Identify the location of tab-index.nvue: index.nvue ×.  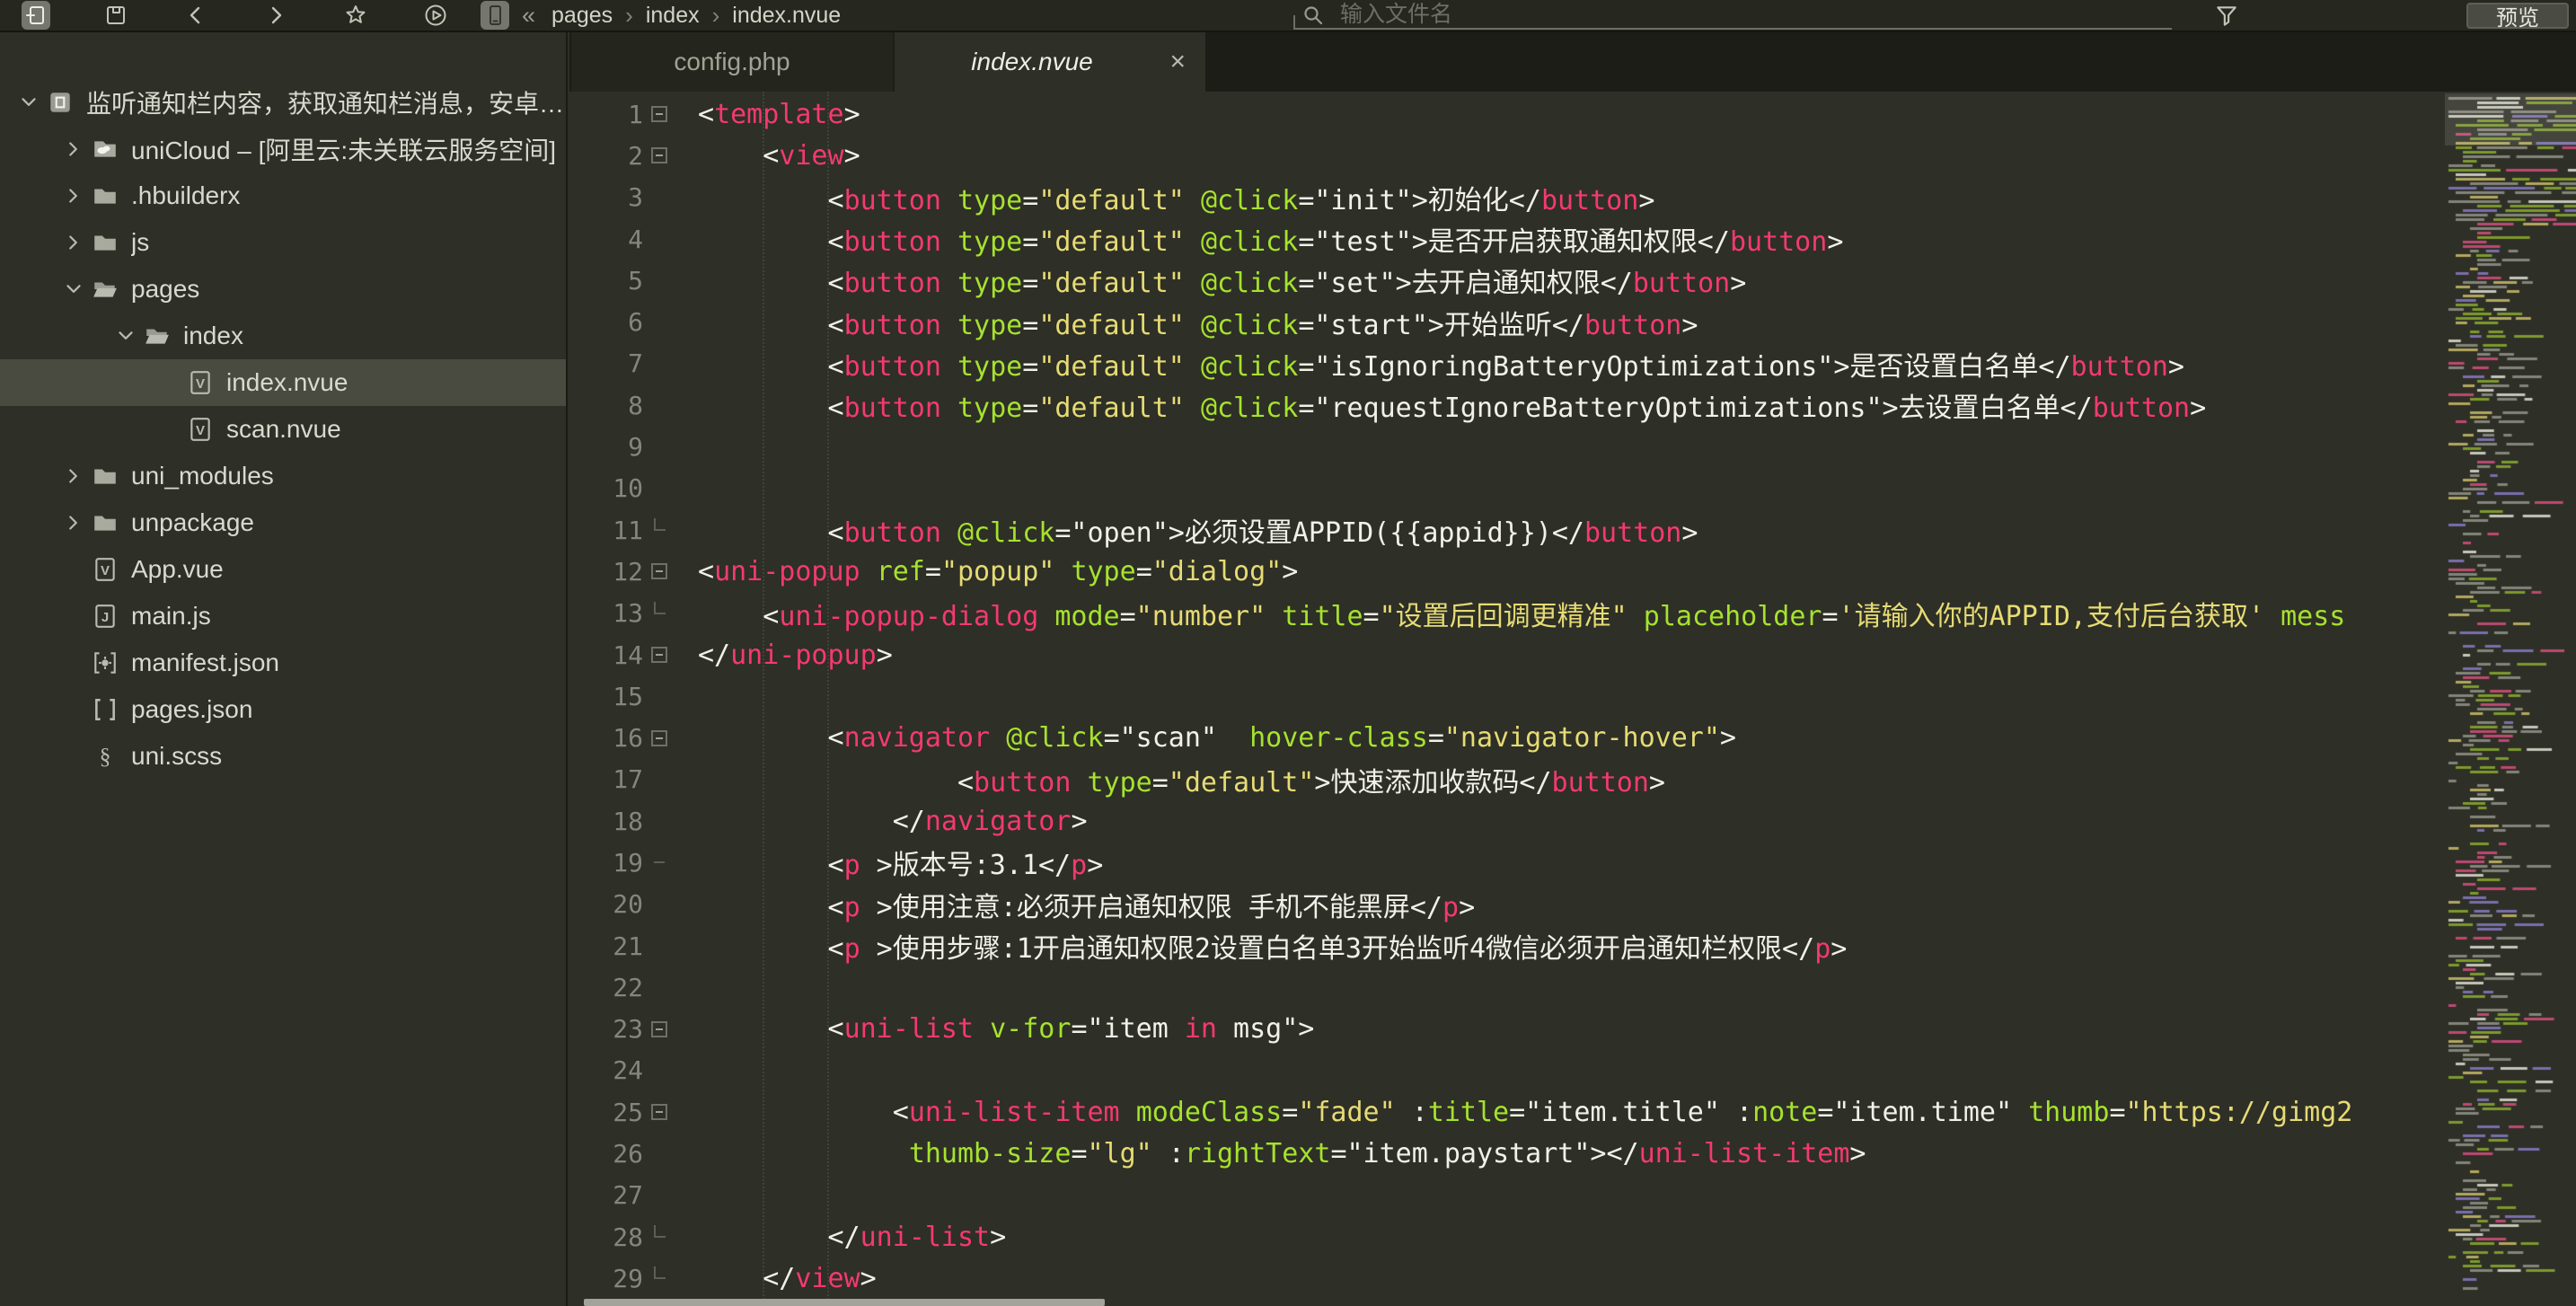
(1050, 62).